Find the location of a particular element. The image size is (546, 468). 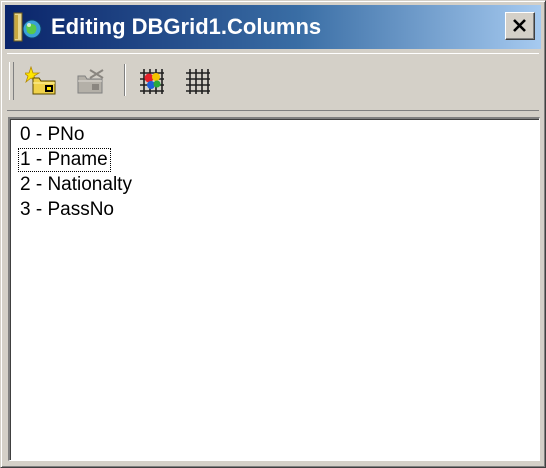

restore-defaults-icon is located at coordinates (198, 81).